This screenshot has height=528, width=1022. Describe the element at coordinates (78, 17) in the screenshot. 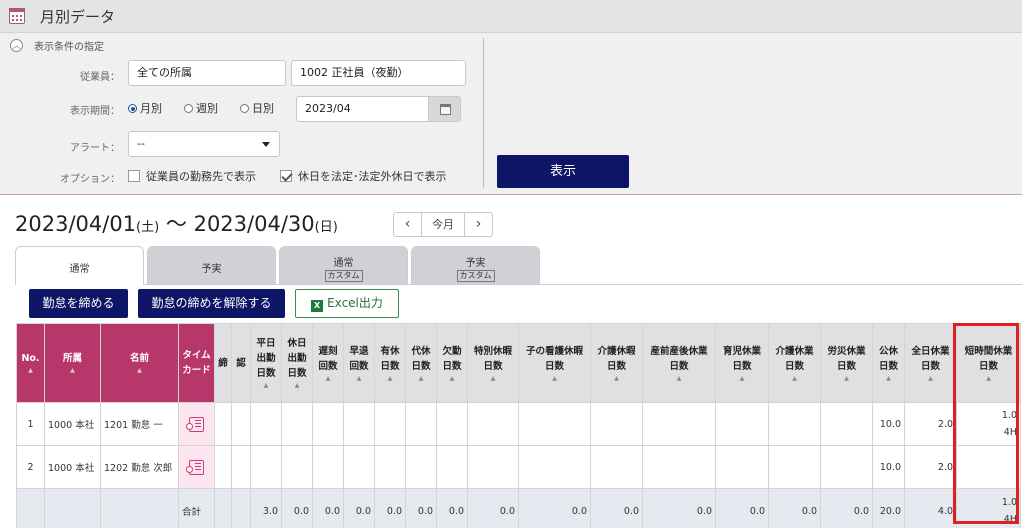

I see `page-title: 月別データ` at that location.